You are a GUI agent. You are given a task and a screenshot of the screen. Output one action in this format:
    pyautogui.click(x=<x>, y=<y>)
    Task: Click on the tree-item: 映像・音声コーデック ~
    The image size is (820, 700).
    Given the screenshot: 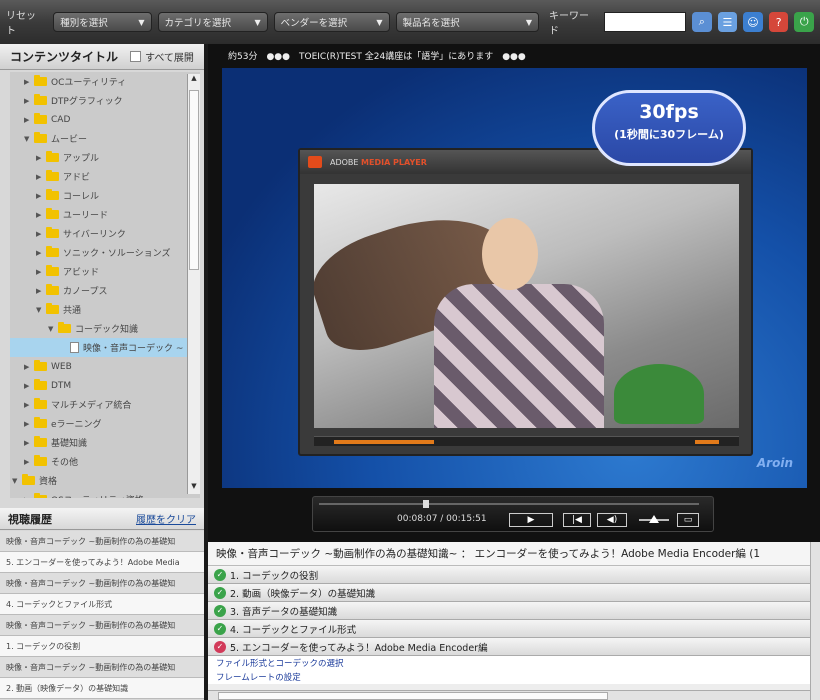 What is the action you would take?
    pyautogui.click(x=105, y=347)
    